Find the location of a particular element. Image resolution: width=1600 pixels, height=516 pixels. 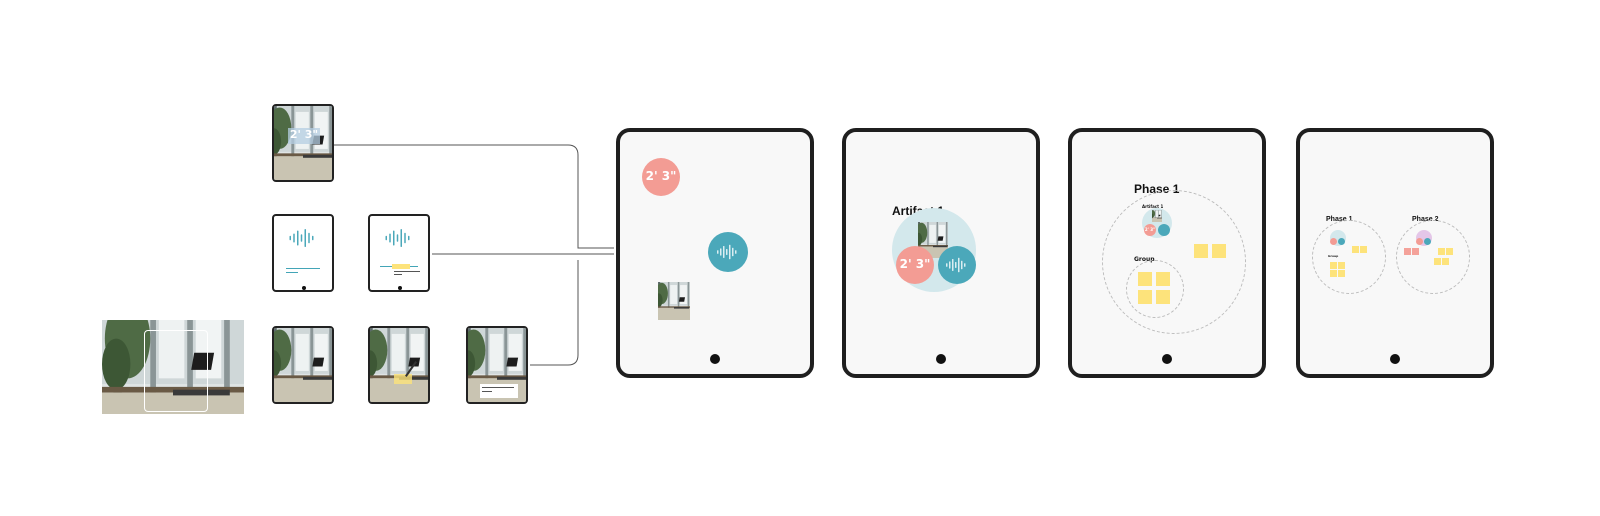

card-photo-plain is located at coordinates (303, 365).